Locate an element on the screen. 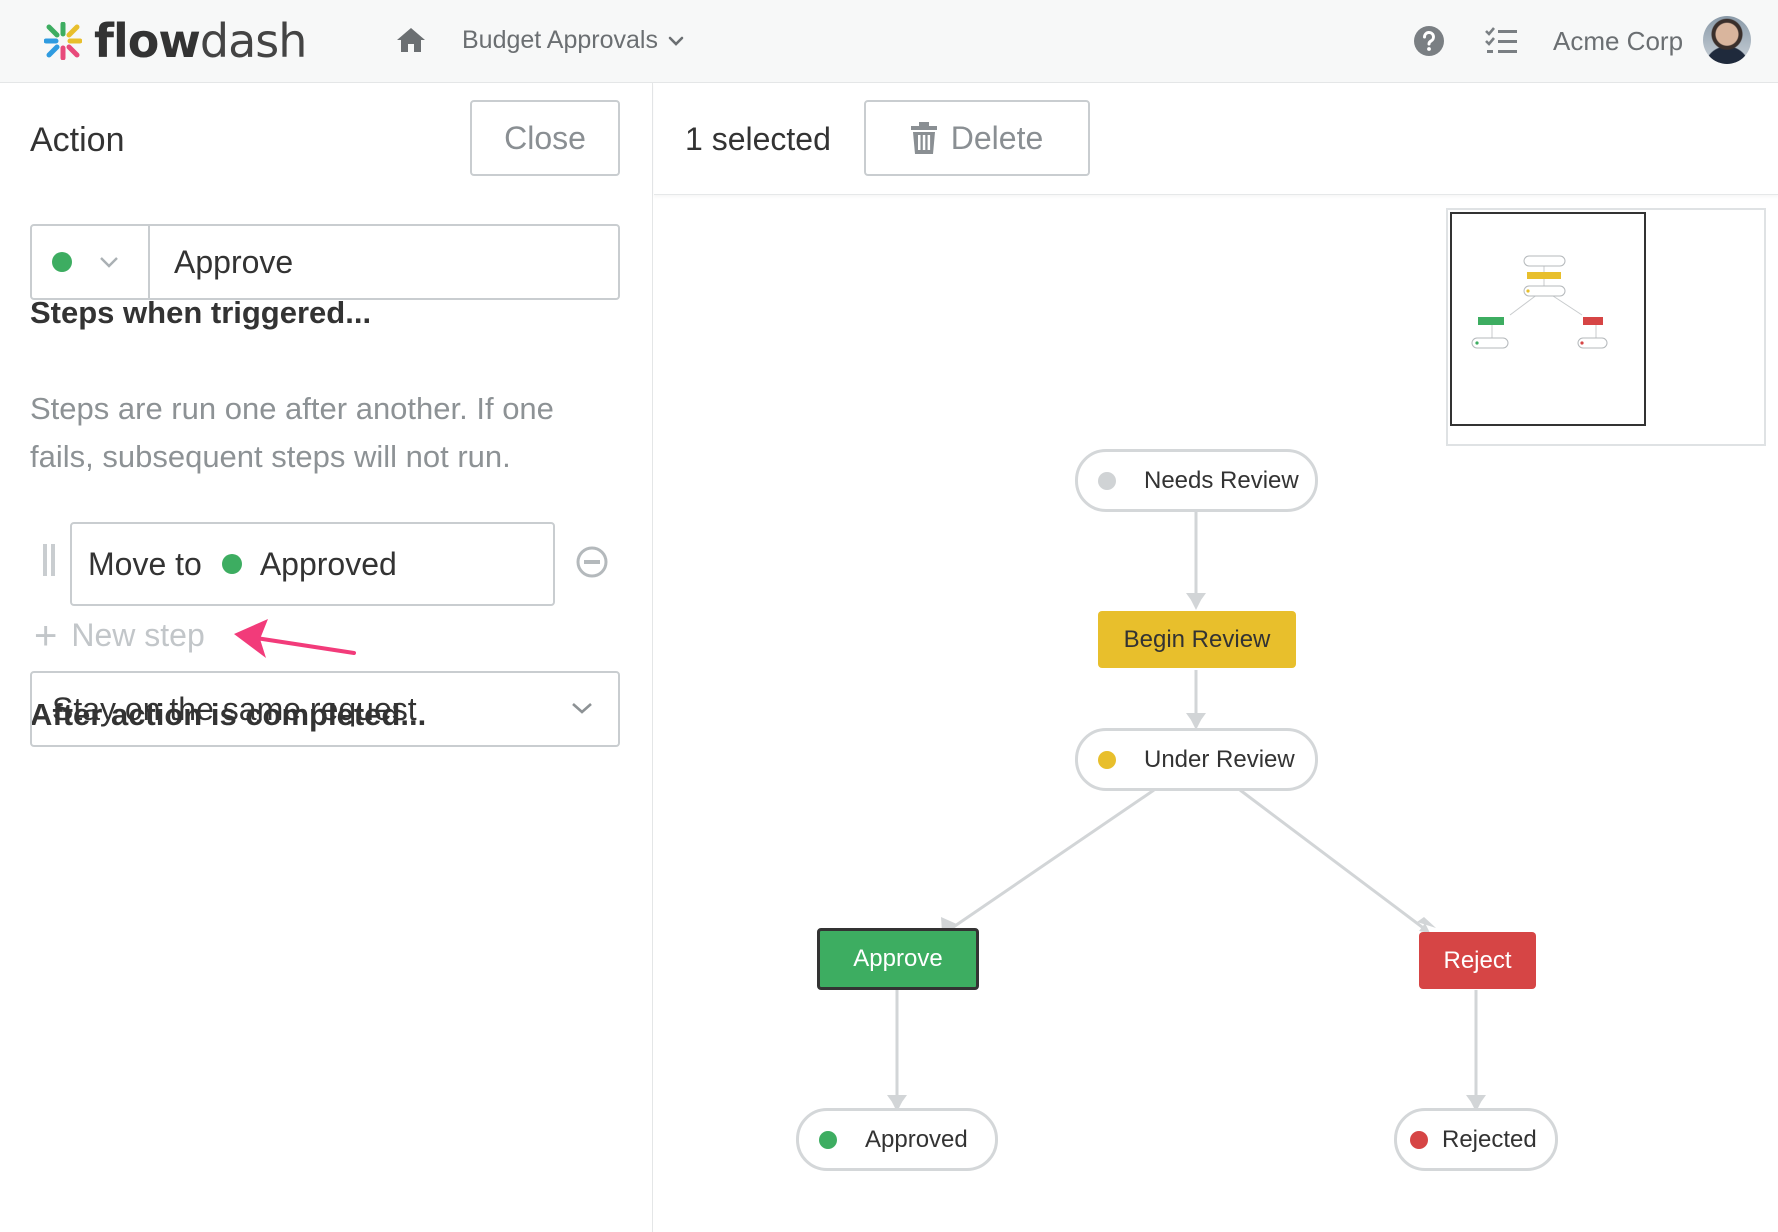 This screenshot has width=1778, height=1232. drag-handle is located at coordinates (50, 560).